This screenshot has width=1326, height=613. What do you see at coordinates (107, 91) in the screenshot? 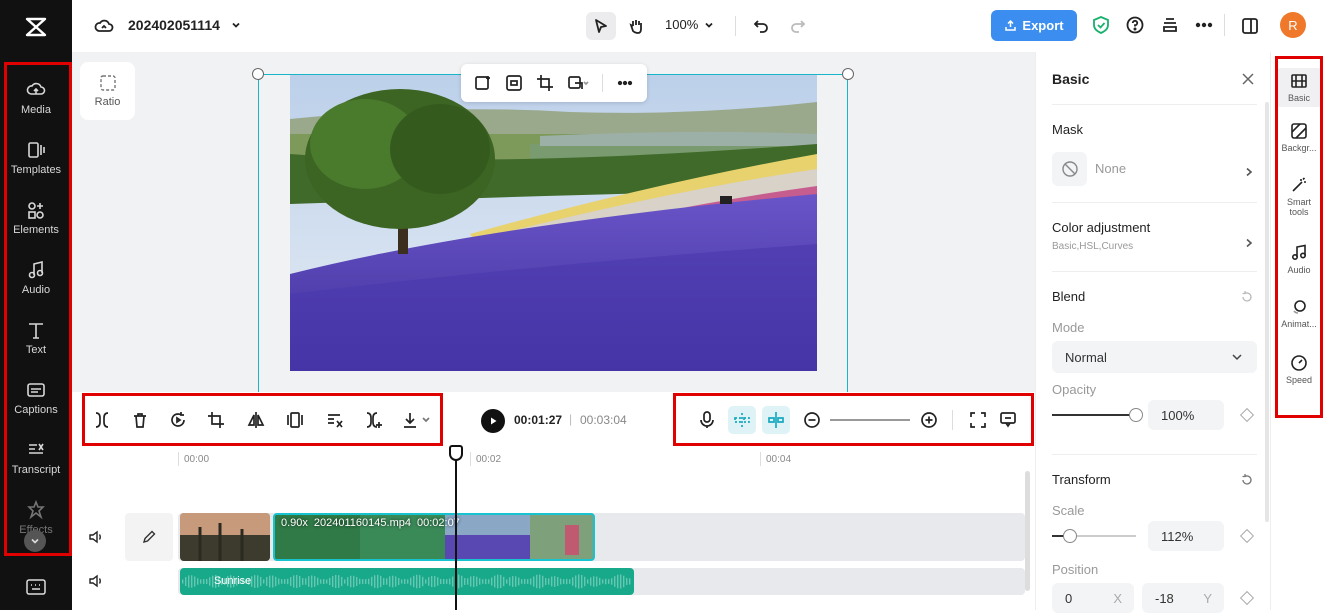
I see `ratio-button: Ratio` at bounding box center [107, 91].